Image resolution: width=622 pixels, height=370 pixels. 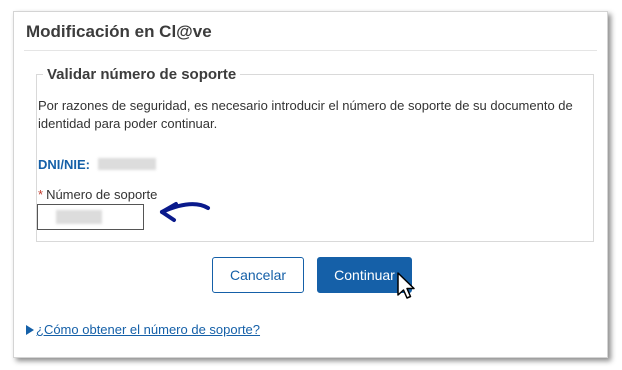 I want to click on panel-legend: Validar número de soporte, so click(x=142, y=74).